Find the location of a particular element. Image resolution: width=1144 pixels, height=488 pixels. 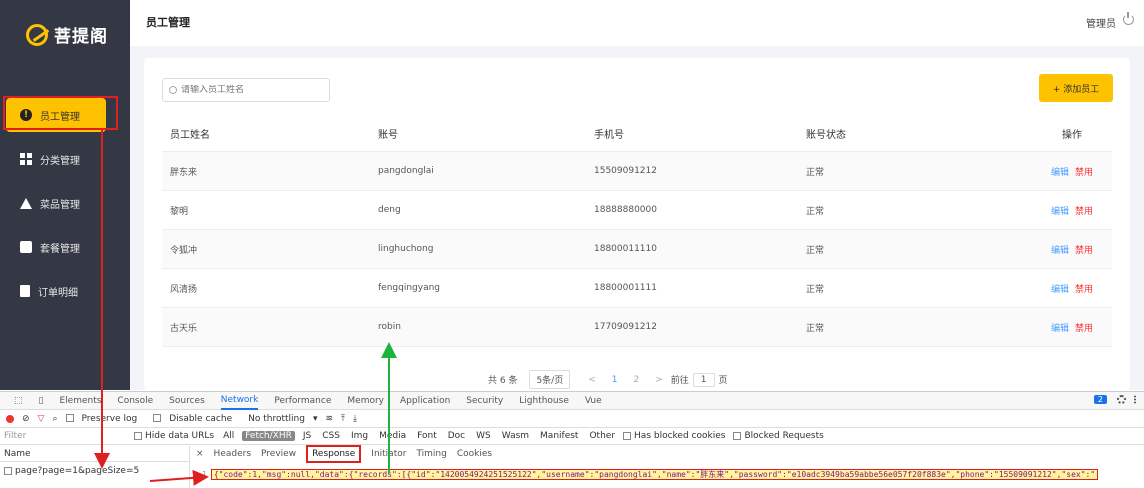

tab-application: Application is located at coordinates (425, 401).